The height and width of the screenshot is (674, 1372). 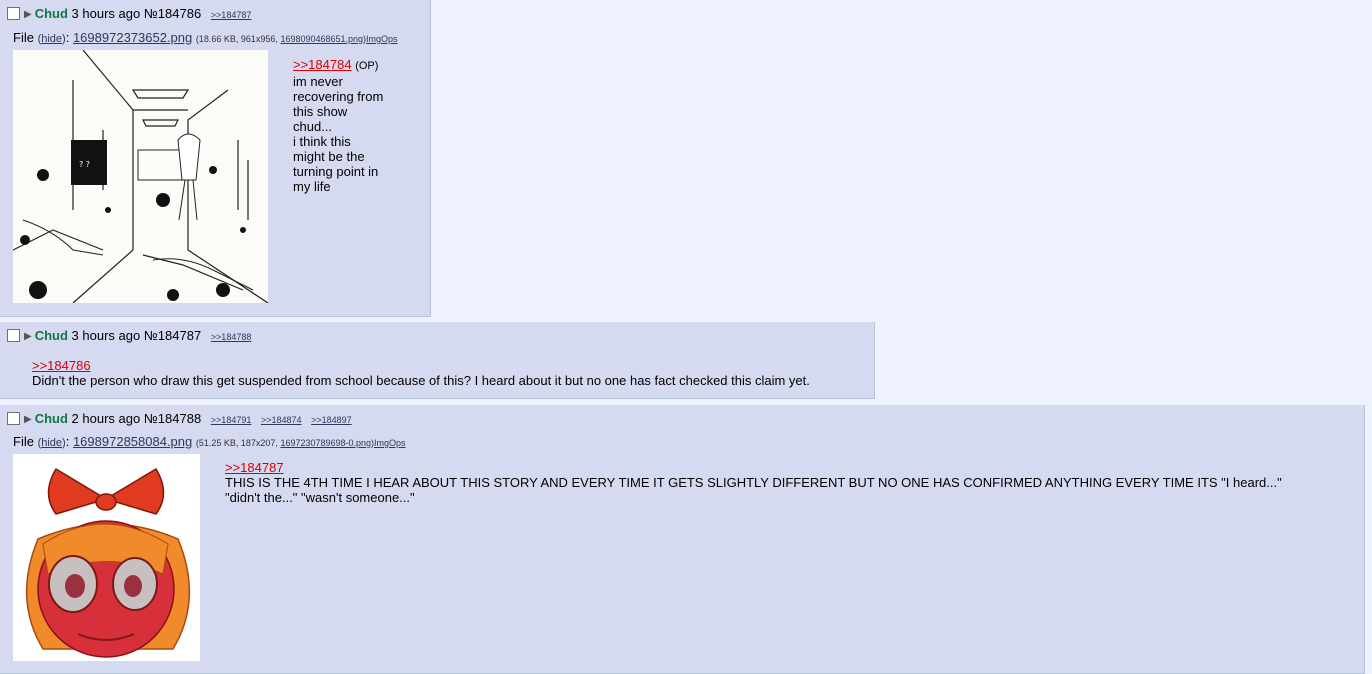 What do you see at coordinates (331, 420) in the screenshot?
I see `backlink: >>184897` at bounding box center [331, 420].